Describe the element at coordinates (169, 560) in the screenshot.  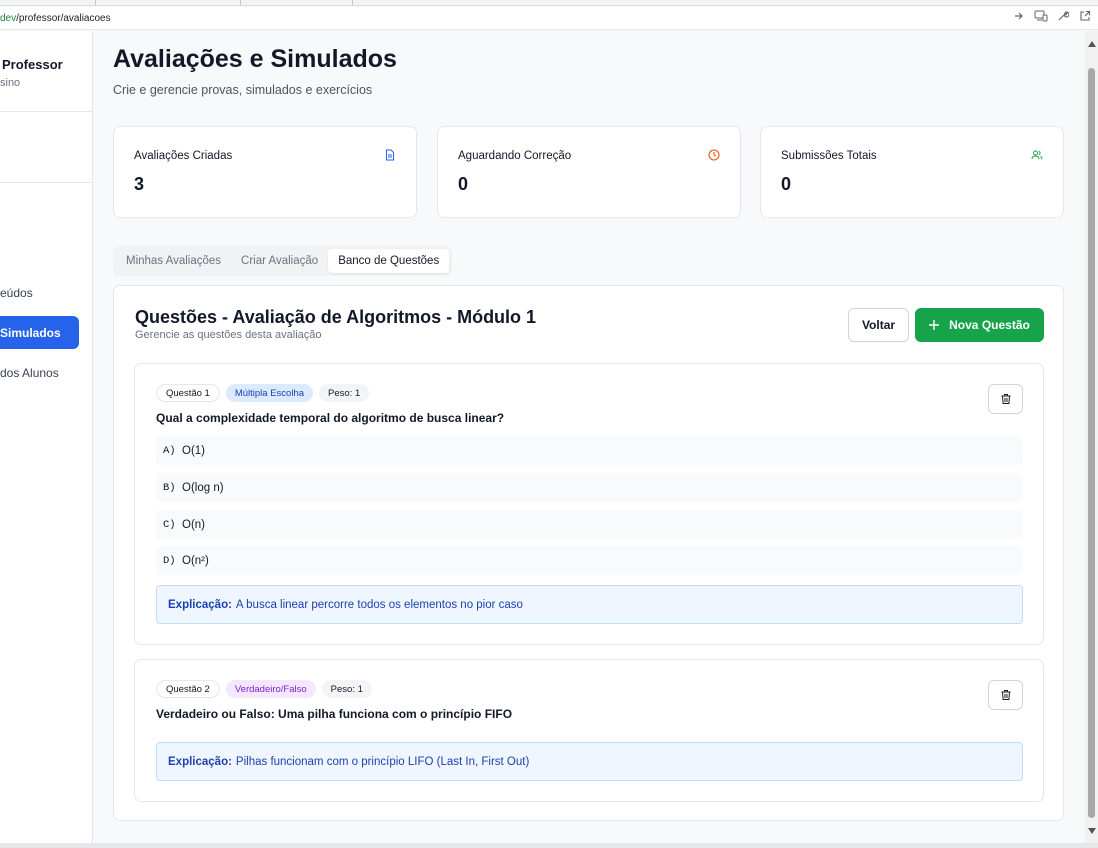
I see `option-letter: D)` at that location.